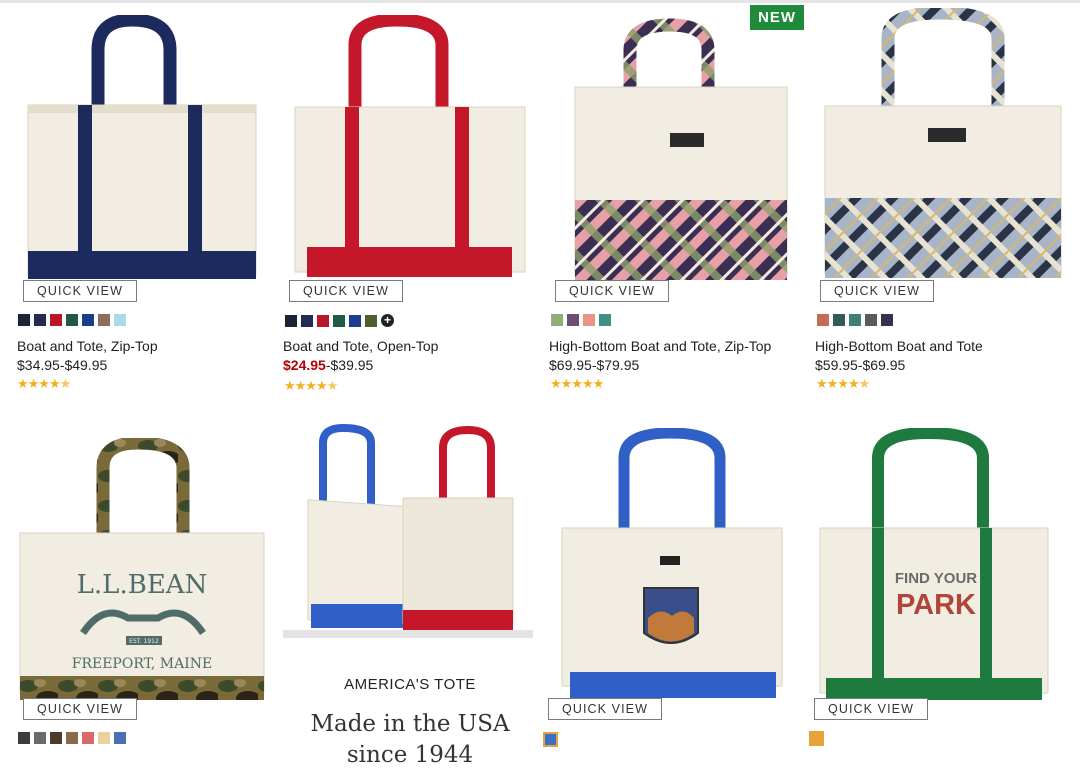  Describe the element at coordinates (408, 530) in the screenshot. I see `promo-image-totes` at that location.